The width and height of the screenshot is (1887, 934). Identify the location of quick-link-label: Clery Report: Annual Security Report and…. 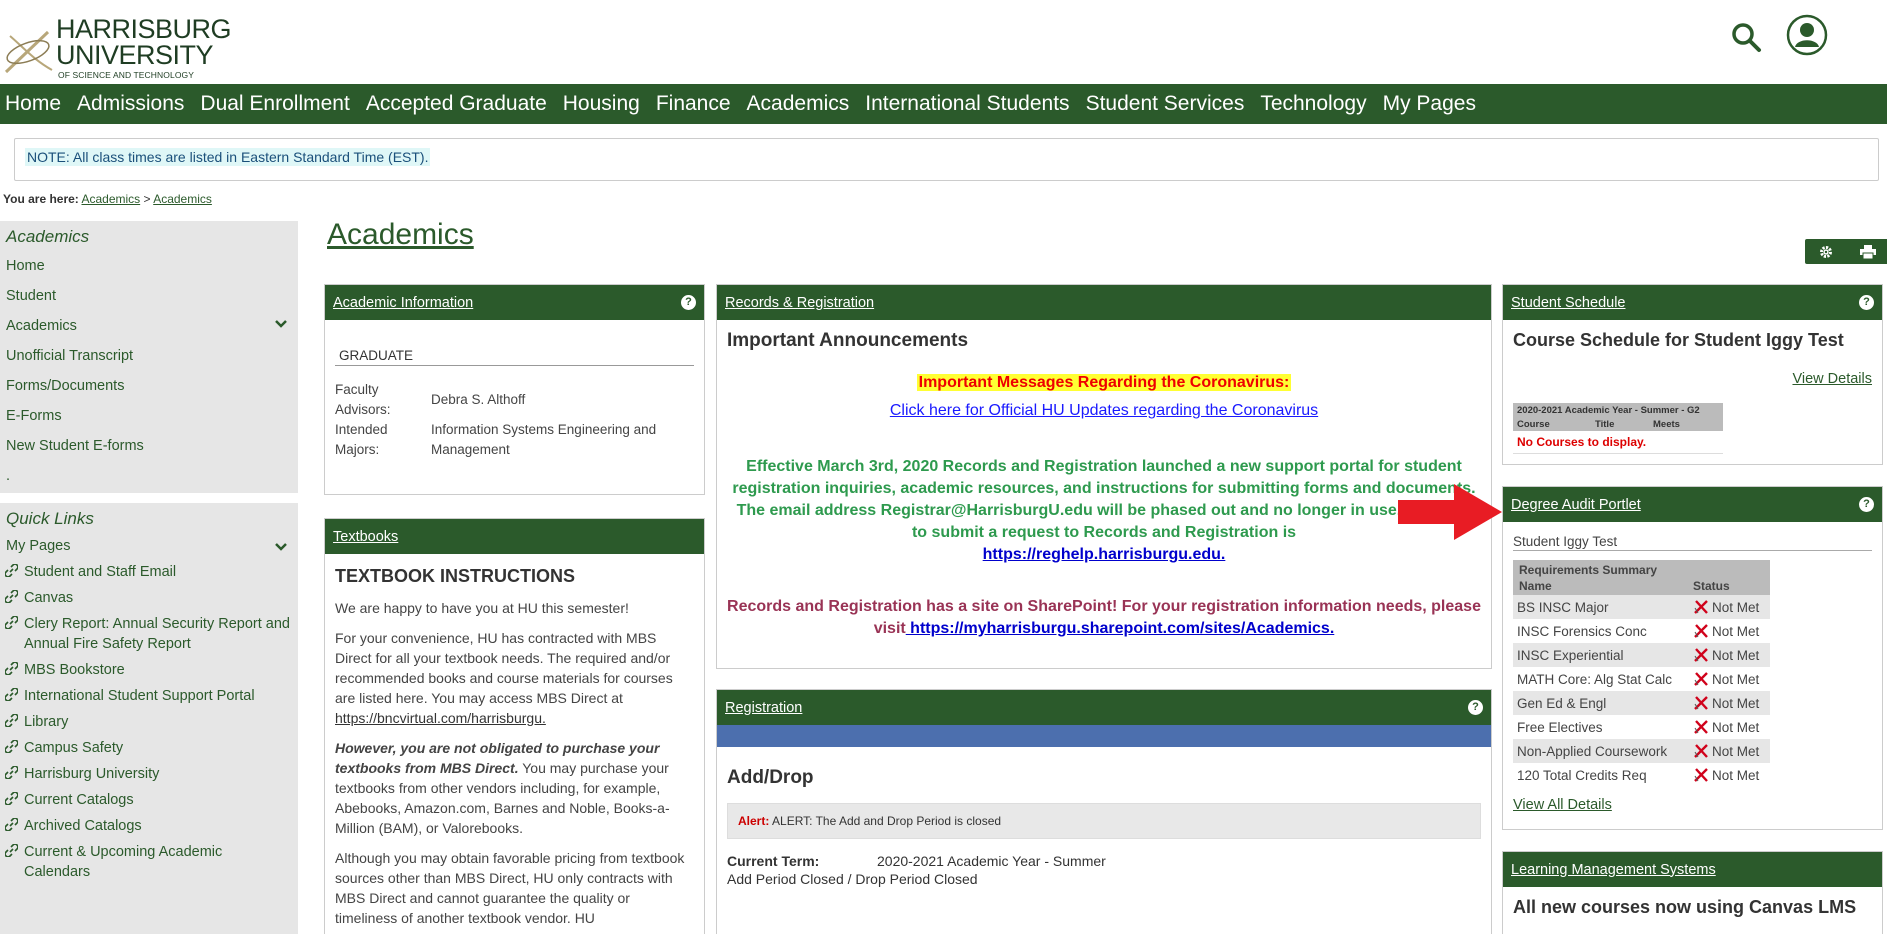
(157, 634).